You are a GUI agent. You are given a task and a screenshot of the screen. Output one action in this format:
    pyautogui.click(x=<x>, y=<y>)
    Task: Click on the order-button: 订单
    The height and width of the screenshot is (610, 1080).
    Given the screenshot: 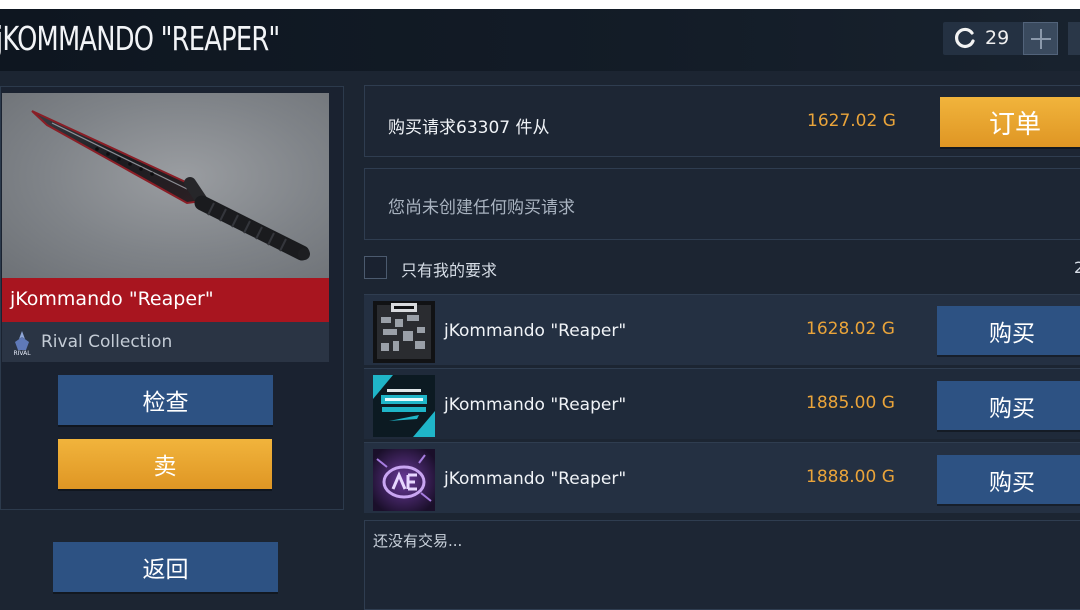 What is the action you would take?
    pyautogui.click(x=1010, y=122)
    